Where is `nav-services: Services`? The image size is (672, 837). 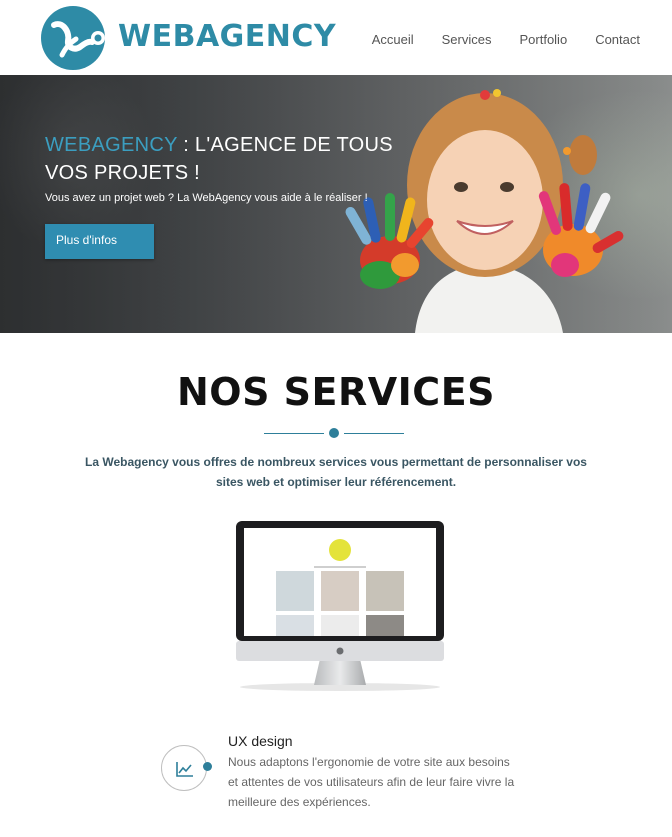
nav-services: Services is located at coordinates (467, 39).